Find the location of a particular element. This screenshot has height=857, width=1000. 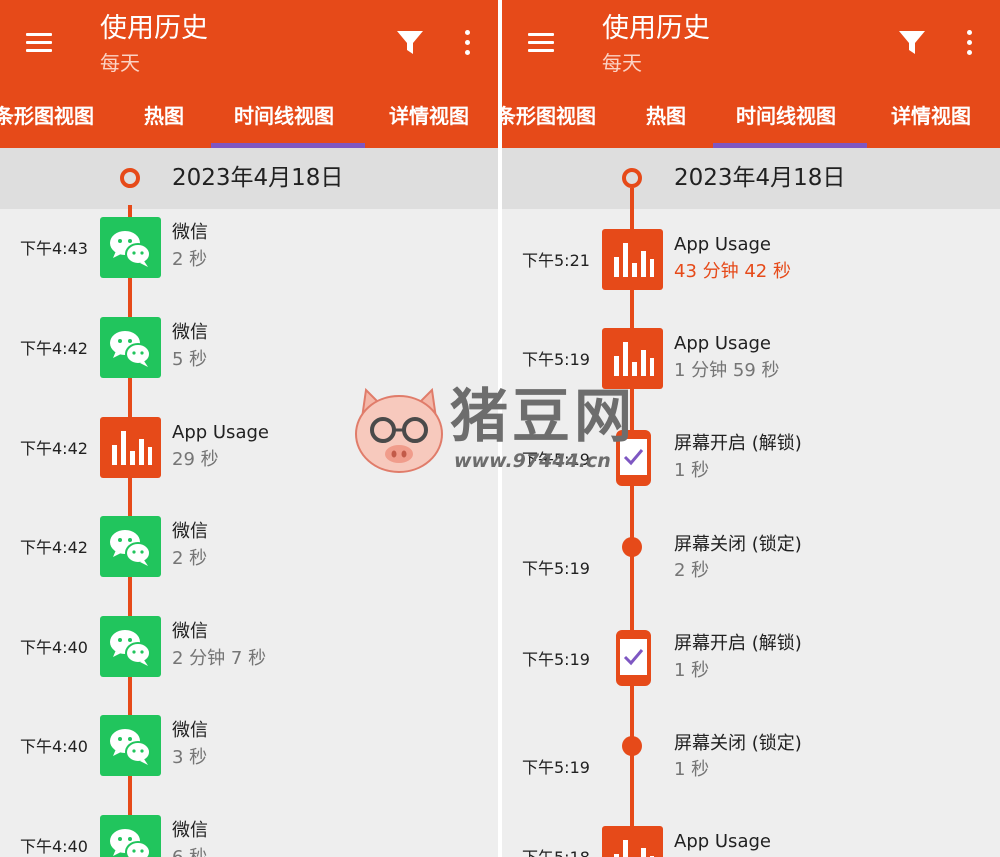

timeline-entry: 下午5:21 App Usage 43 分钟 42 秒 is located at coordinates (751, 264).